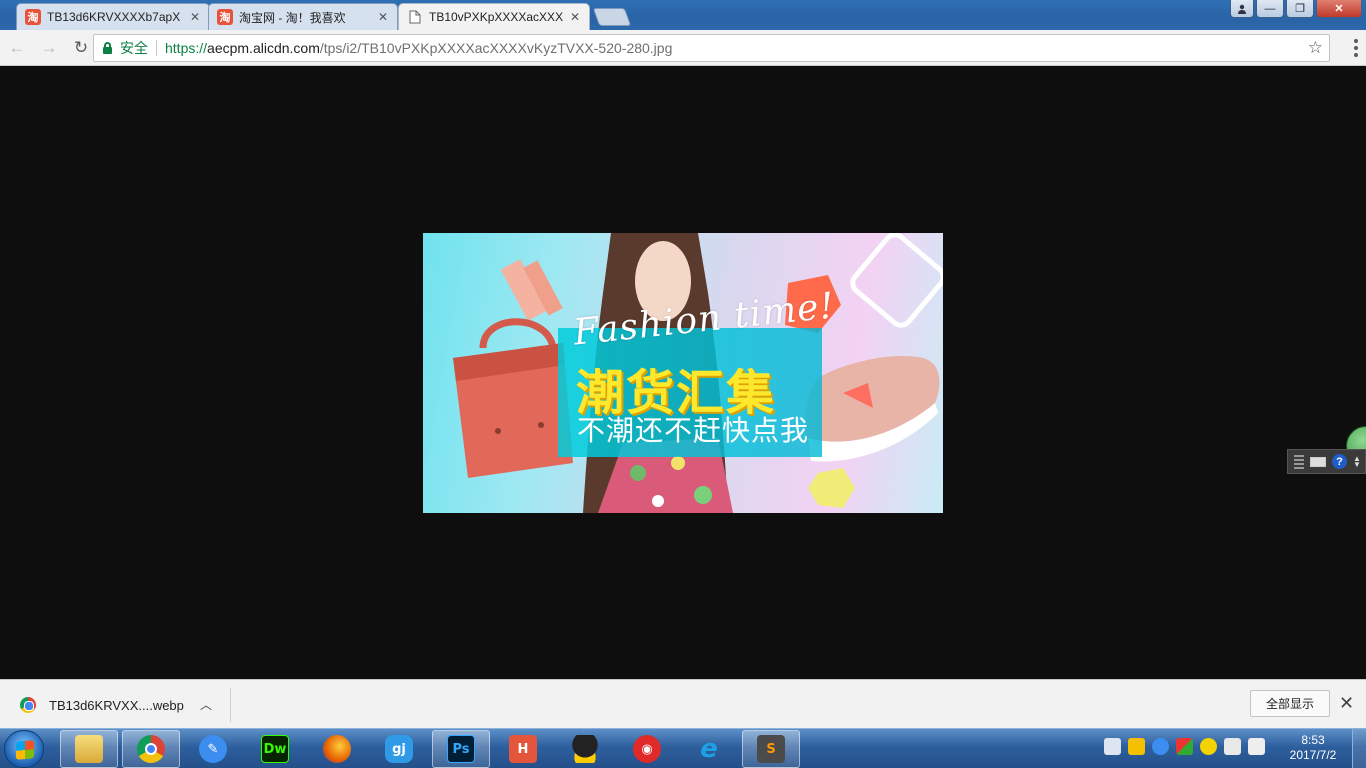 The height and width of the screenshot is (768, 1366). I want to click on gj-app-icon: gj, so click(399, 749).